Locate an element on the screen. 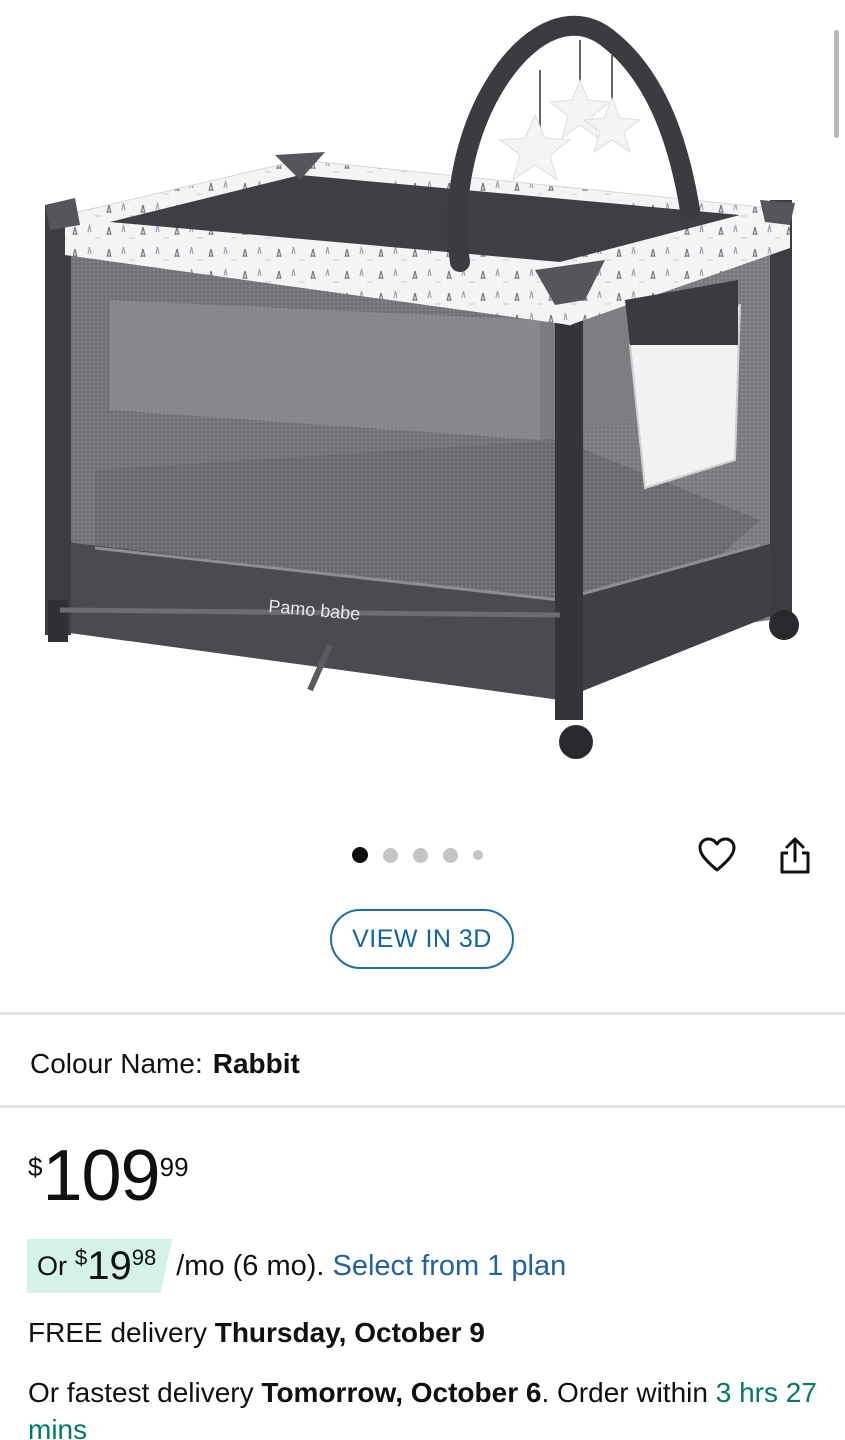 This screenshot has width=845, height=1440. monthly-currency: $ is located at coordinates (81, 1257).